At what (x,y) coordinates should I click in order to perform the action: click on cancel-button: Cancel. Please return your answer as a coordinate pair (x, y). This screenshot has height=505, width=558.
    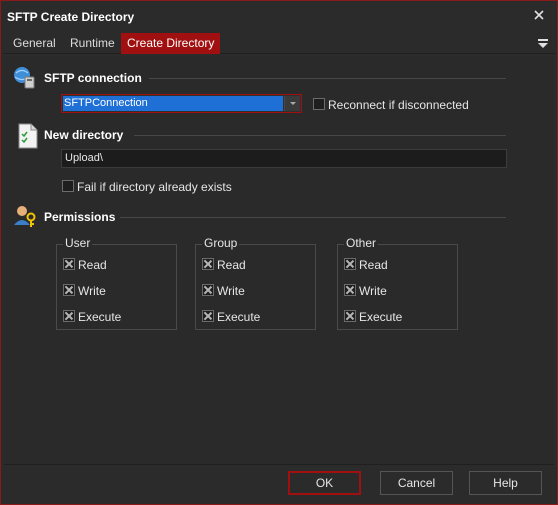
    Looking at the image, I should click on (416, 483).